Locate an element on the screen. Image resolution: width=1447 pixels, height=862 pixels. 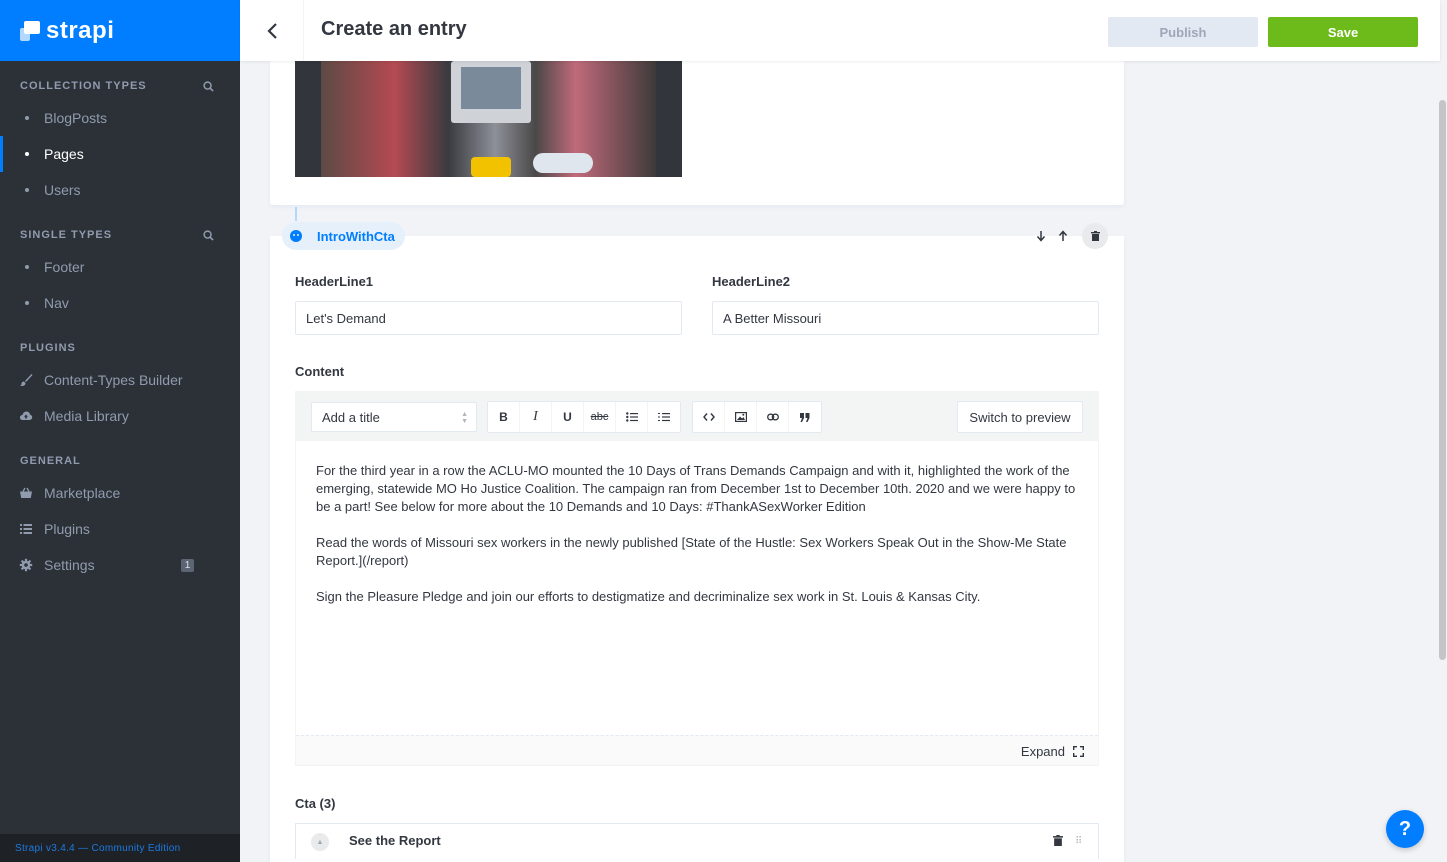
quote-icon is located at coordinates (805, 417).